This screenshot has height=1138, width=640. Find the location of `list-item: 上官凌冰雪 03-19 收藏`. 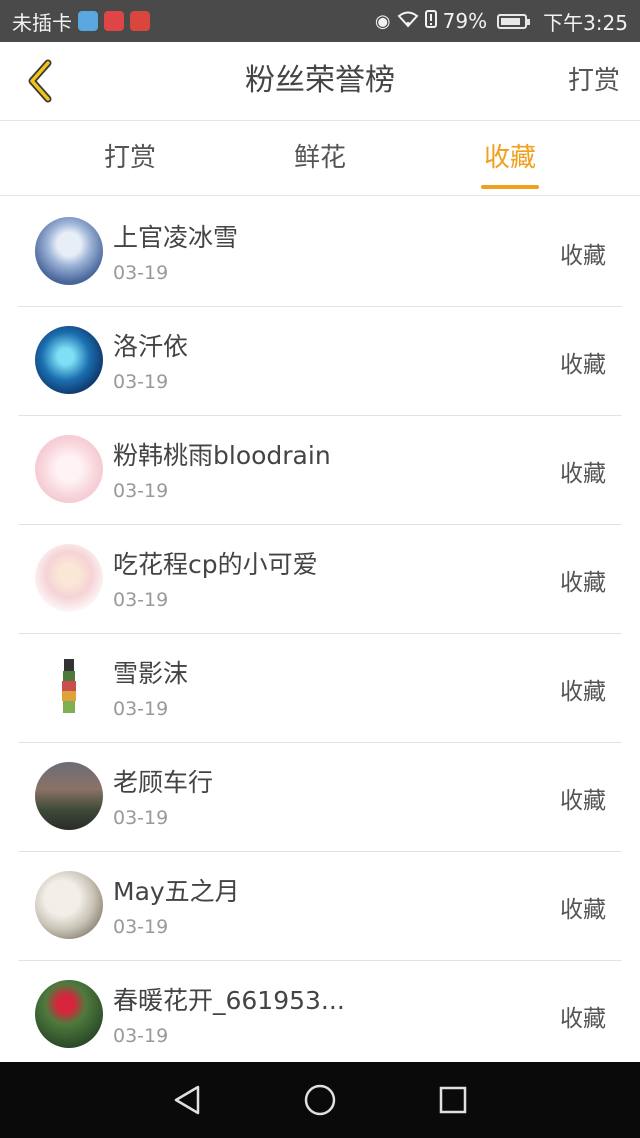

list-item: 上官凌冰雪 03-19 收藏 is located at coordinates (320, 252).